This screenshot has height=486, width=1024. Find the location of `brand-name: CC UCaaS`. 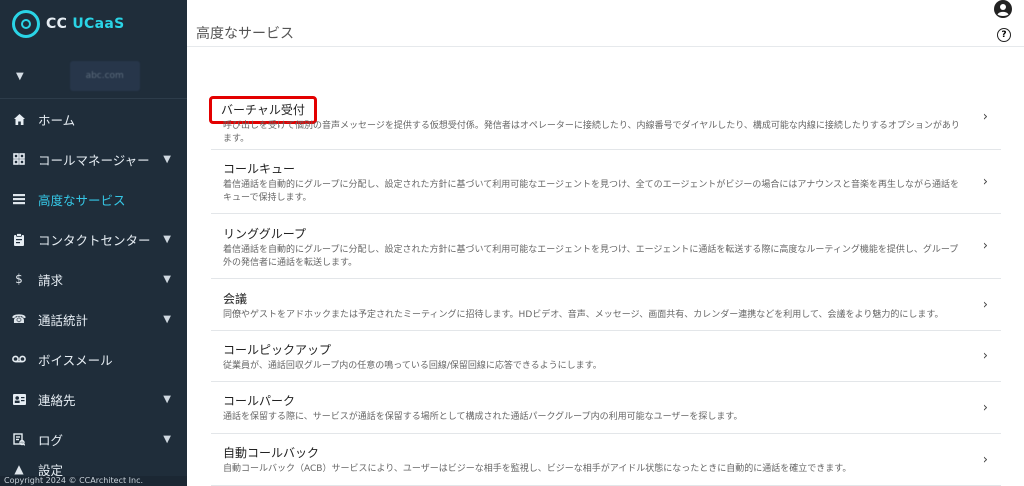

brand-name: CC UCaaS is located at coordinates (85, 24).